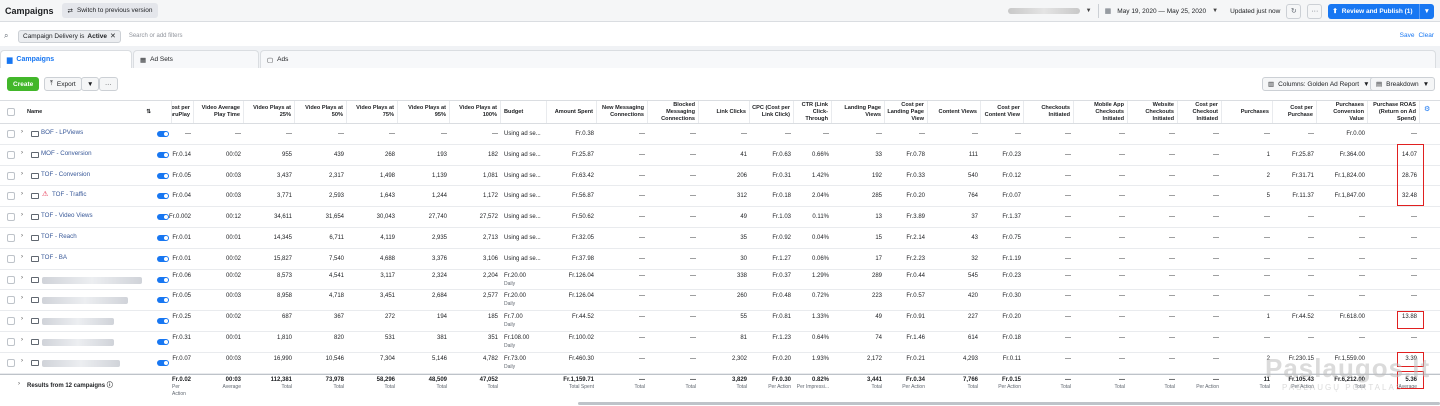  Describe the element at coordinates (148, 112) in the screenshot. I see `sort-icon: ⇅` at that location.